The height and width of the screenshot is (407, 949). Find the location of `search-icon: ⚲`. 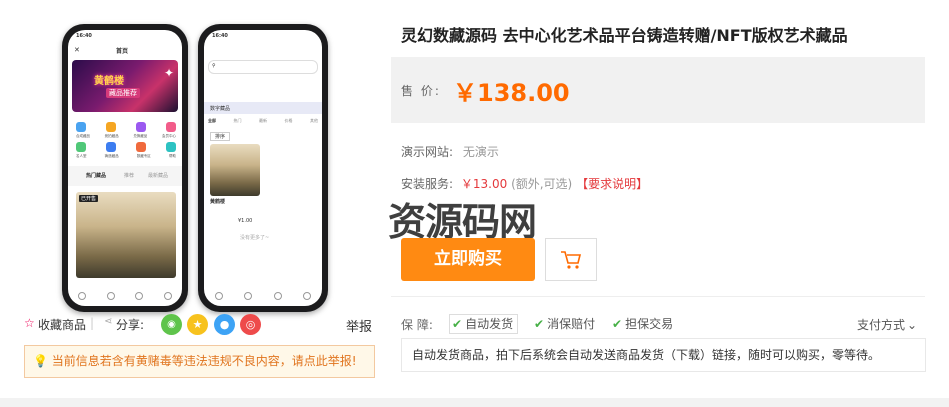

search-icon: ⚲ is located at coordinates (214, 66).